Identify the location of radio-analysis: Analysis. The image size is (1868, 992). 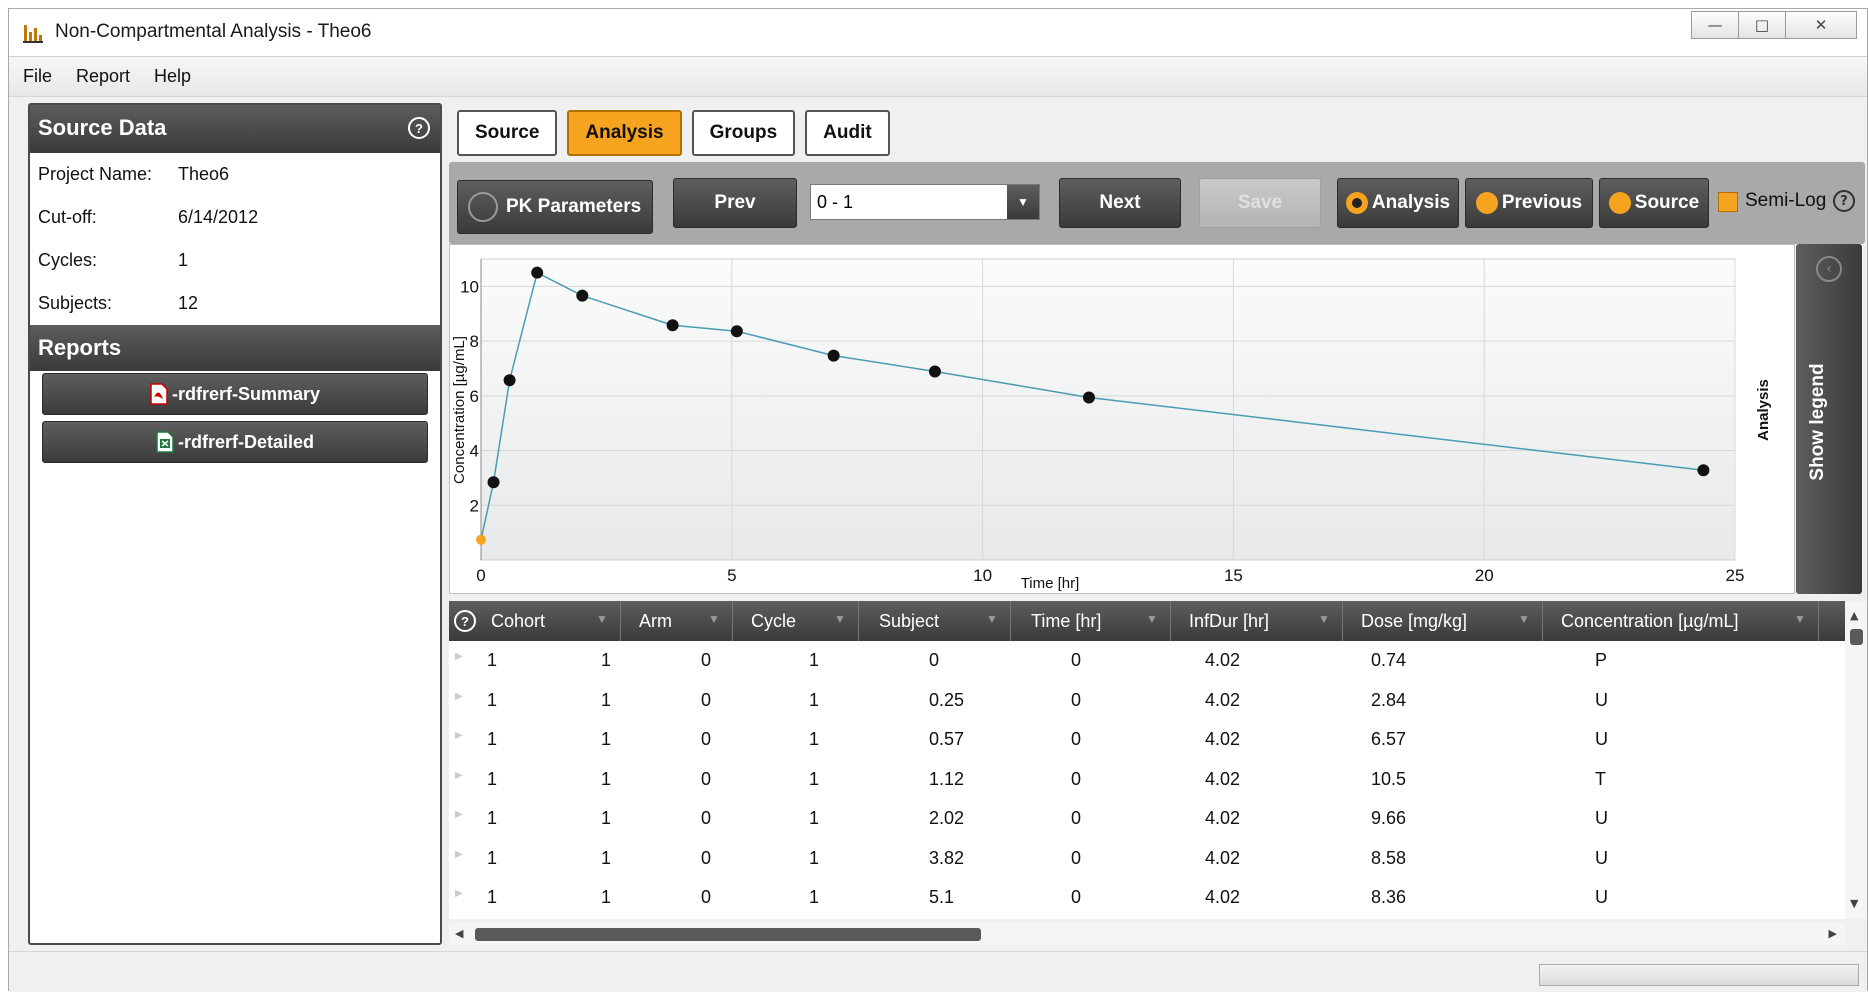
(1398, 203).